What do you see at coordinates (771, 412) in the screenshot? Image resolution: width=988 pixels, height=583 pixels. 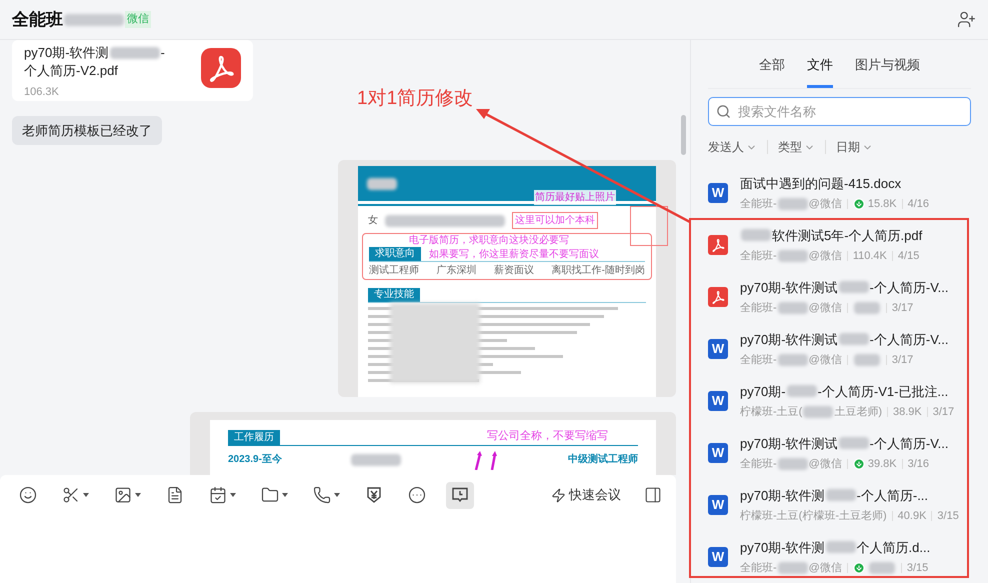 I see `file-sender: 柠檬班-土豆(` at bounding box center [771, 412].